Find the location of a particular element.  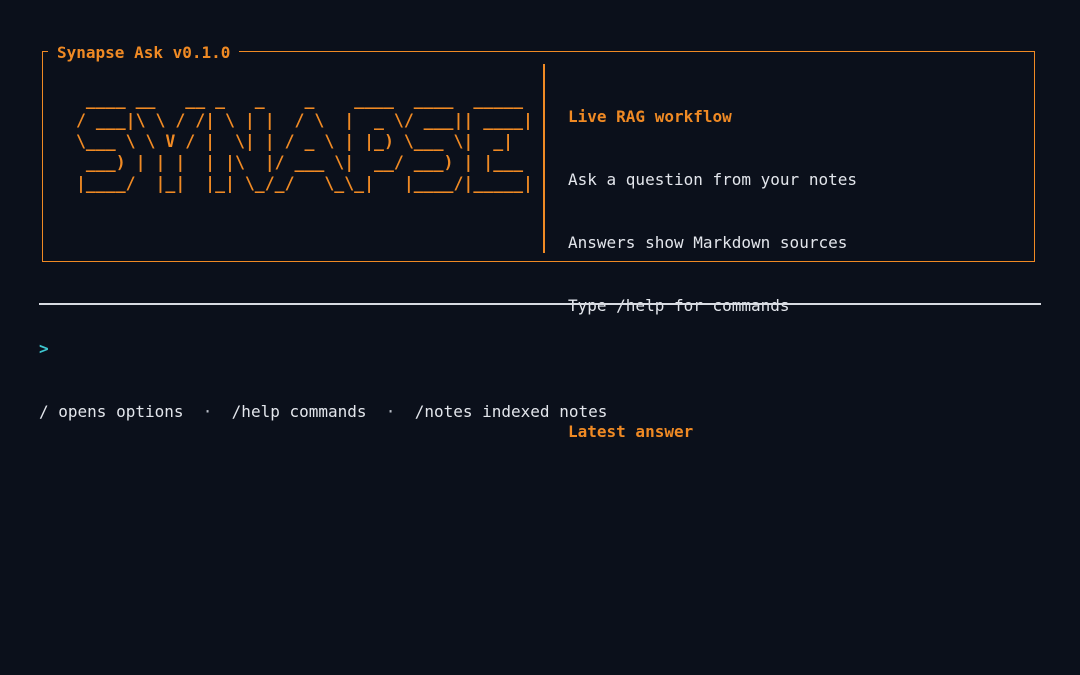

hint-options: / opens options is located at coordinates (111, 411).